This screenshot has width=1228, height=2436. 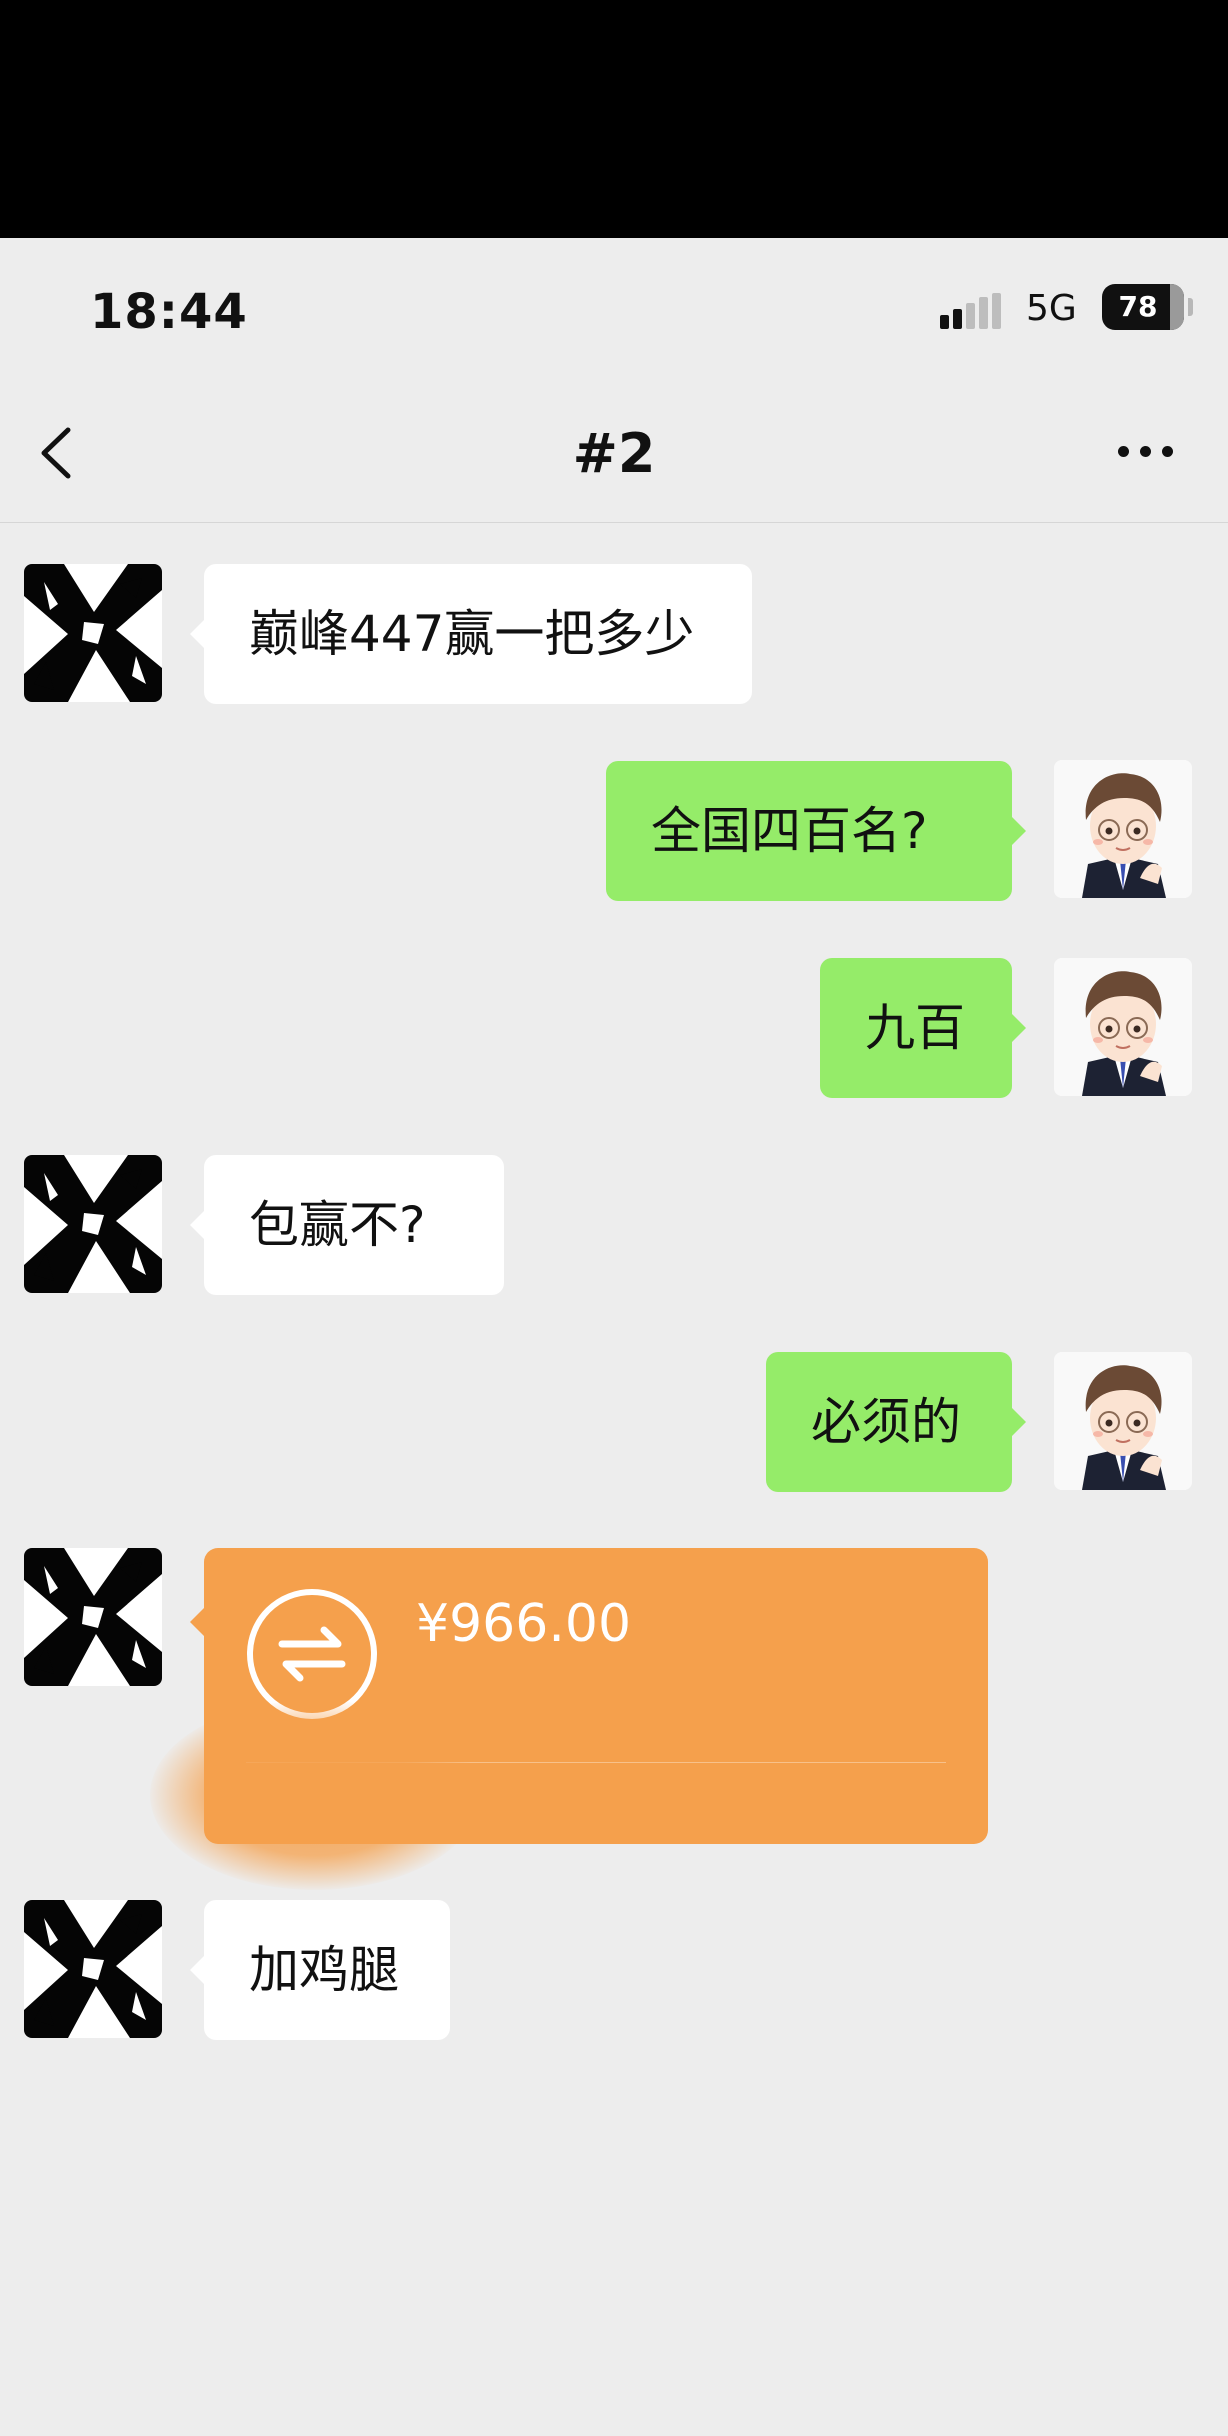 What do you see at coordinates (816, 831) in the screenshot?
I see `message-bubble-sent: 全国四百名?` at bounding box center [816, 831].